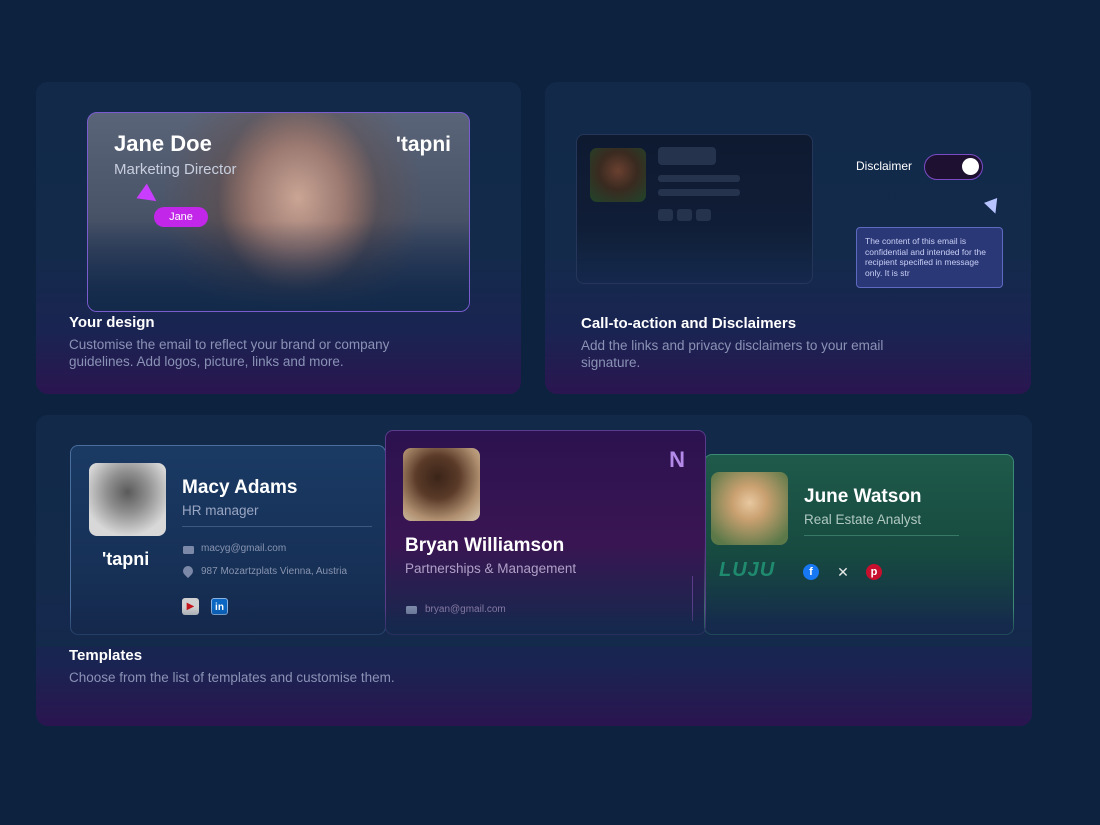 The height and width of the screenshot is (825, 1100). I want to click on card-email: macyg@gmail.com, so click(244, 548).